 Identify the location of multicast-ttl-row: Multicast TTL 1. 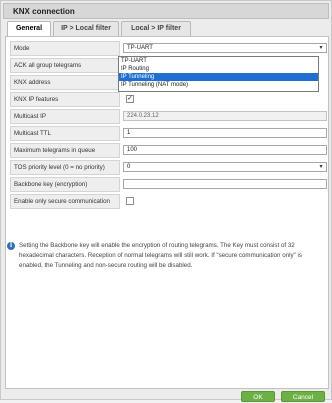
(169, 133).